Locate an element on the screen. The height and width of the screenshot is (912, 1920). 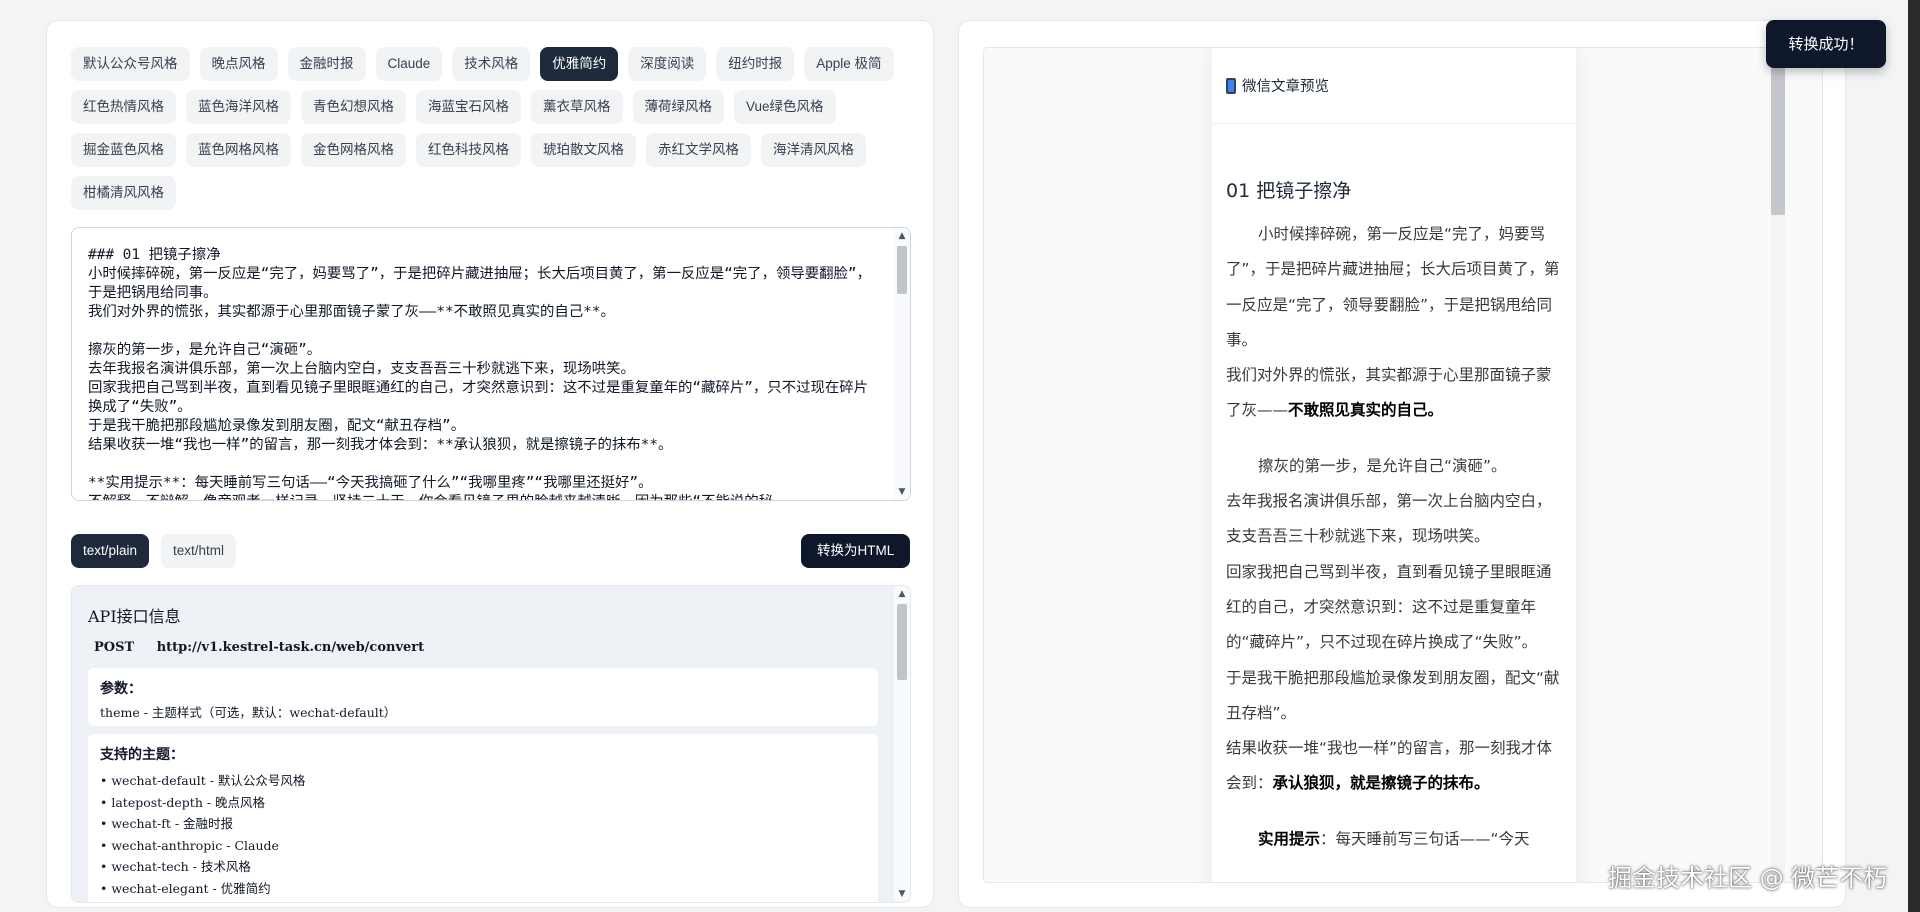
theme-button: 赤红文学风格 is located at coordinates (698, 150).